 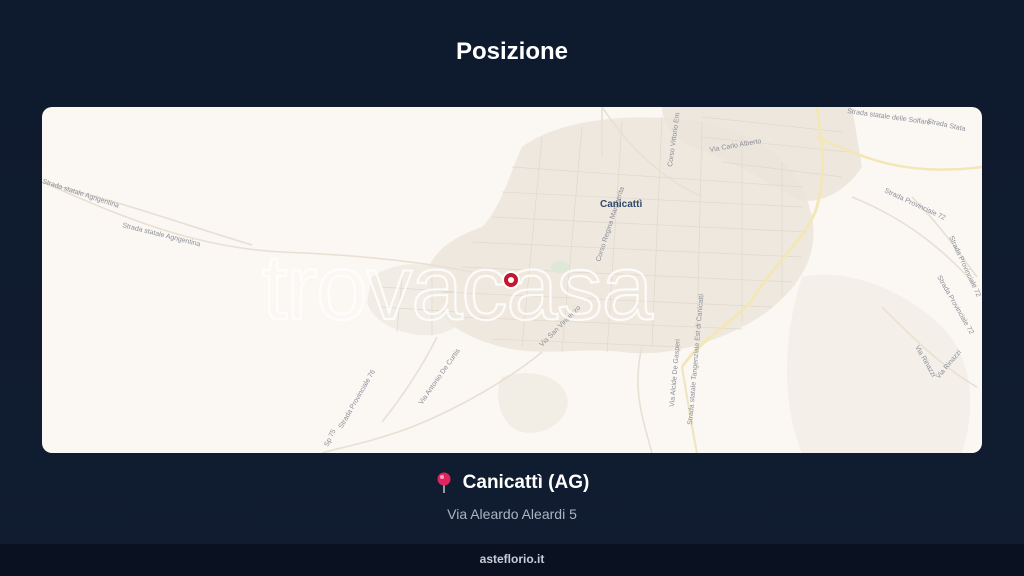 I want to click on street-label: Strada statale delle Solfare, so click(x=889, y=117).